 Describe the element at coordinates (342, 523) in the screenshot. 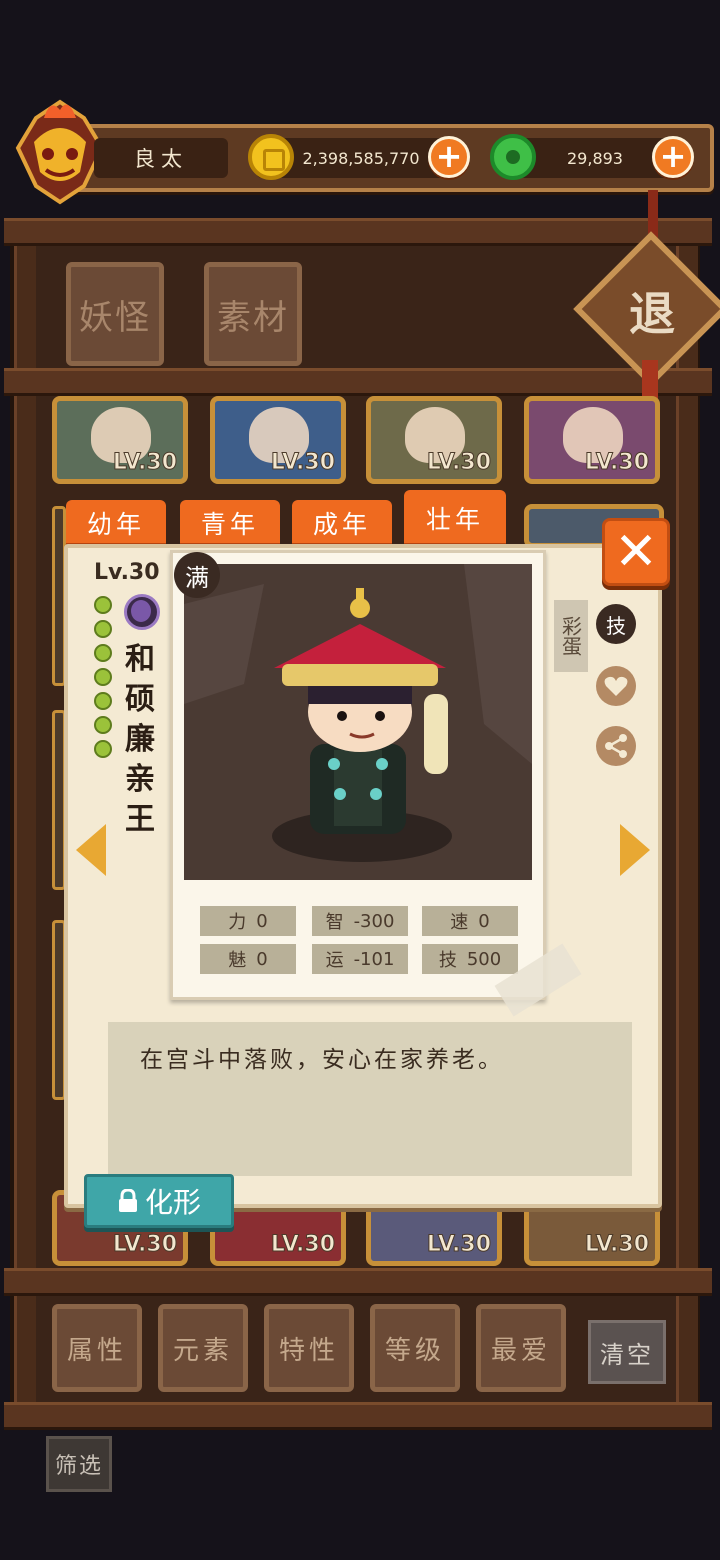

I see `tab-age-adult: 成年` at that location.